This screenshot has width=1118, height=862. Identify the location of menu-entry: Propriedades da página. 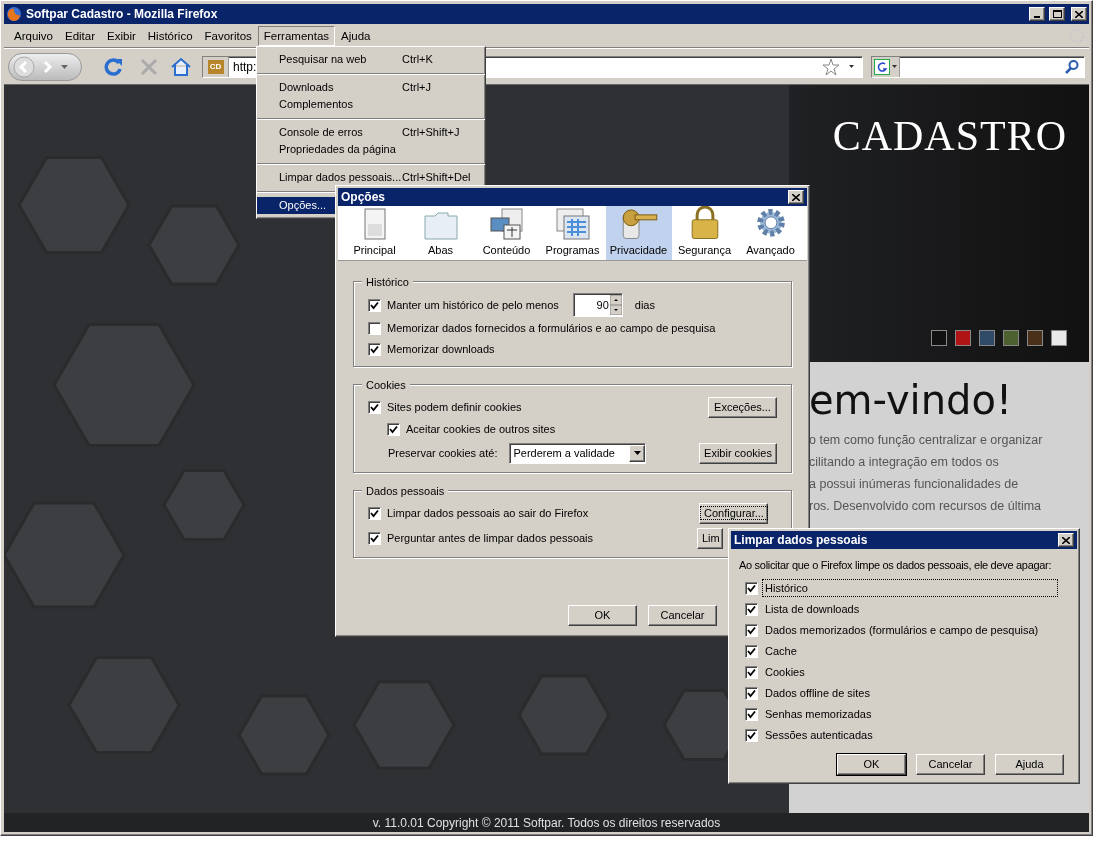
(371, 149).